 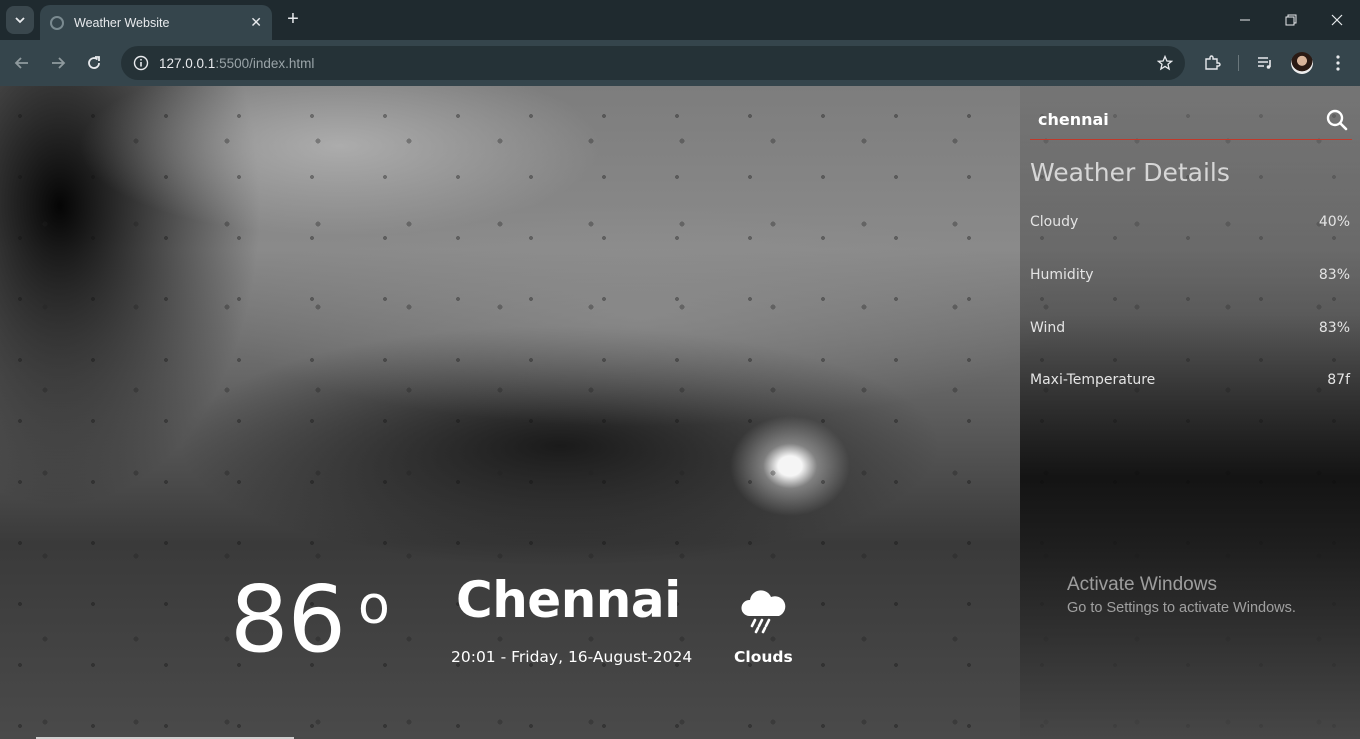 I want to click on close-icon, so click(x=1337, y=20).